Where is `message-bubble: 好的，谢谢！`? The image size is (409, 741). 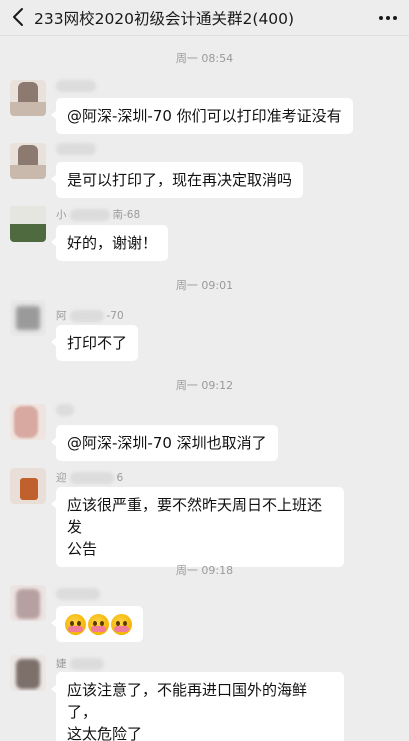
message-bubble: 好的，谢谢！ is located at coordinates (109, 243).